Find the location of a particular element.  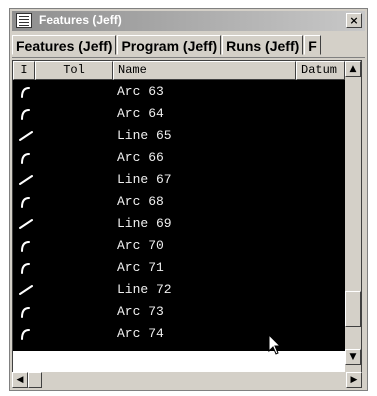

feature-name: Arc 68 is located at coordinates (140, 201).